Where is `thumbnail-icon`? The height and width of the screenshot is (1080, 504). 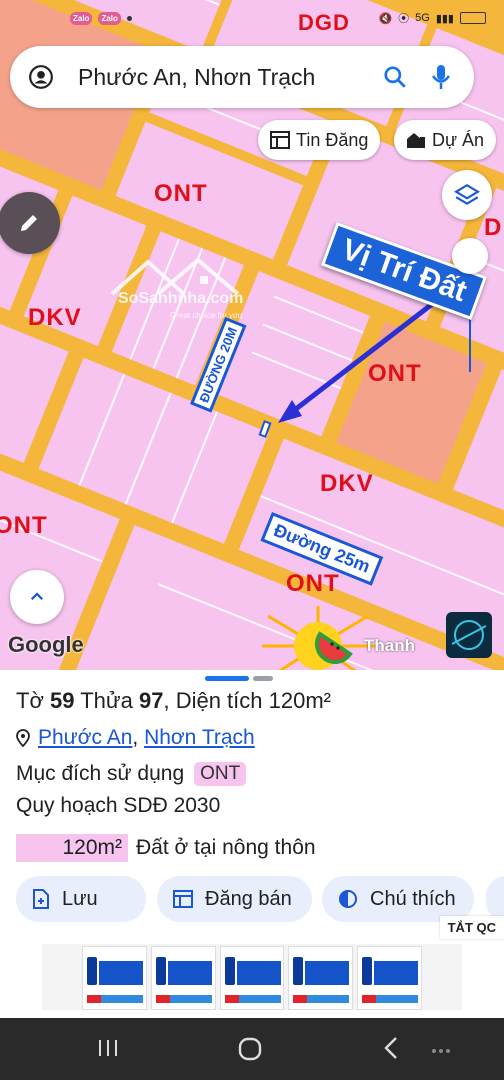 thumbnail-icon is located at coordinates (469, 635).